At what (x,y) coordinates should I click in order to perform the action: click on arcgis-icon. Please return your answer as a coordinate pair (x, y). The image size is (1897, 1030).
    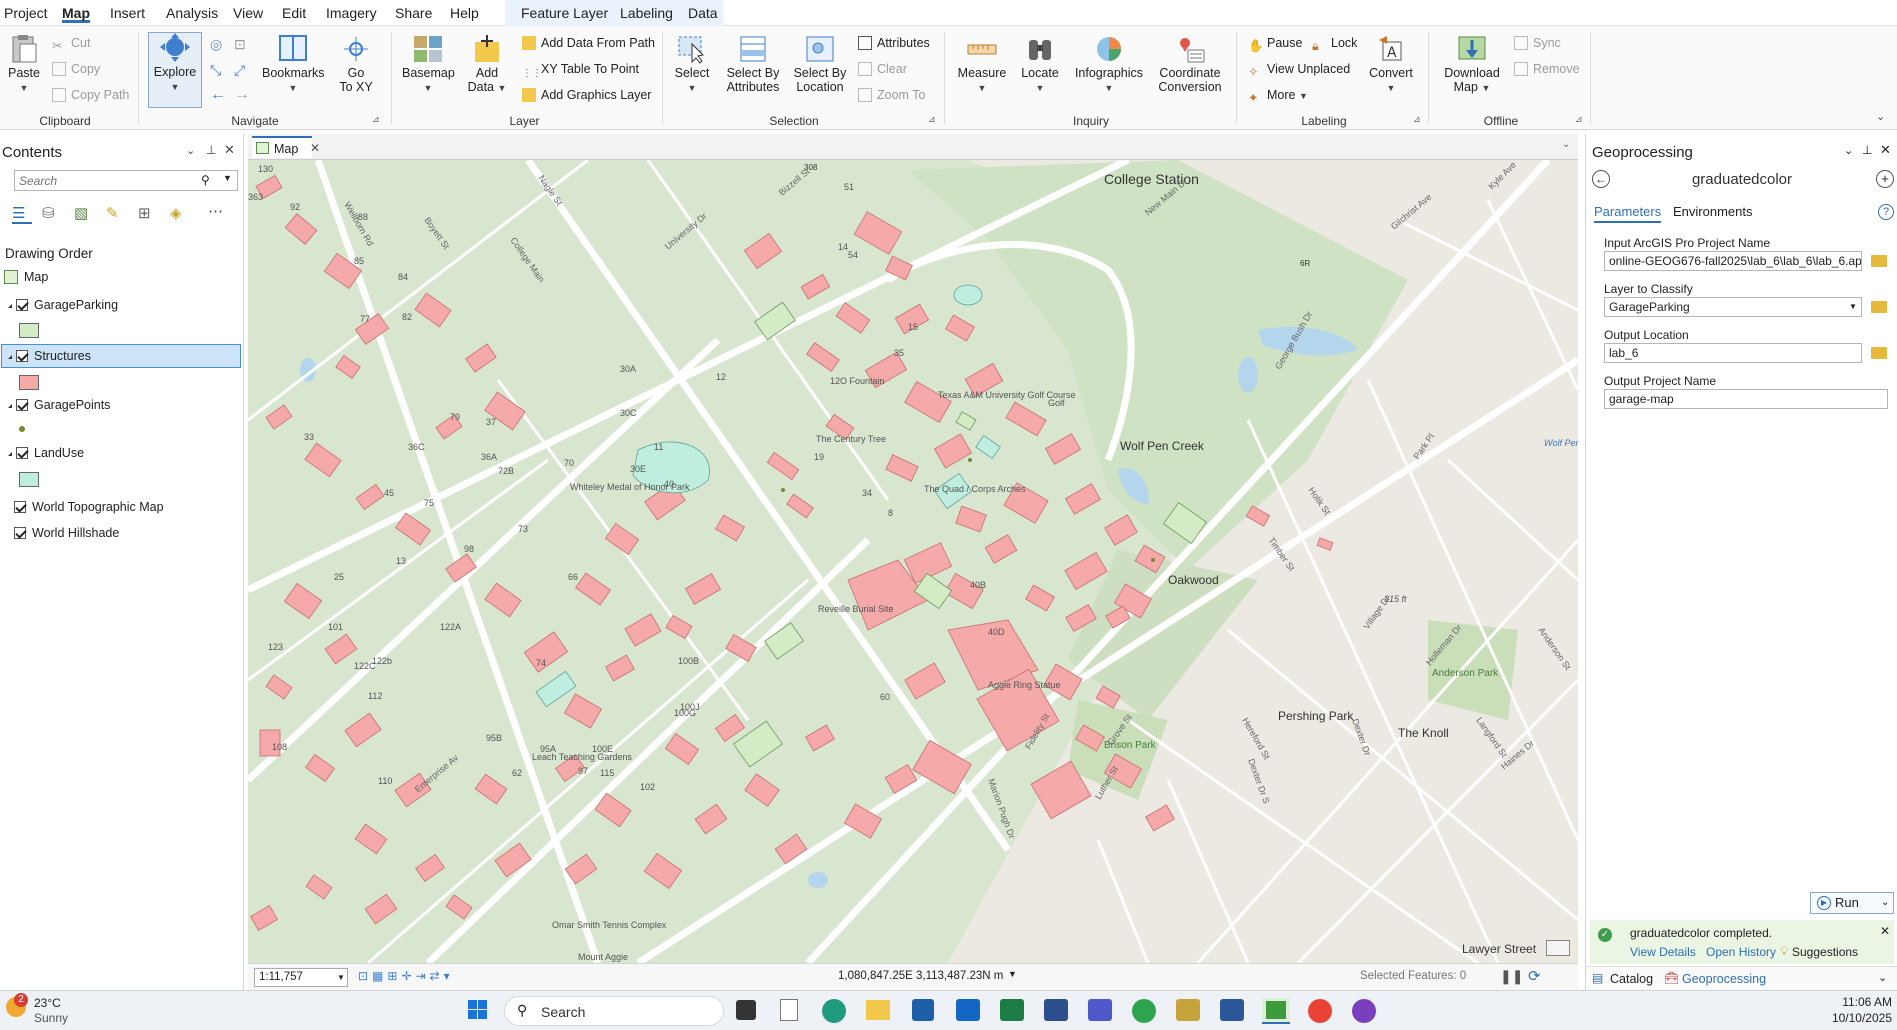
    Looking at the image, I should click on (1188, 1010).